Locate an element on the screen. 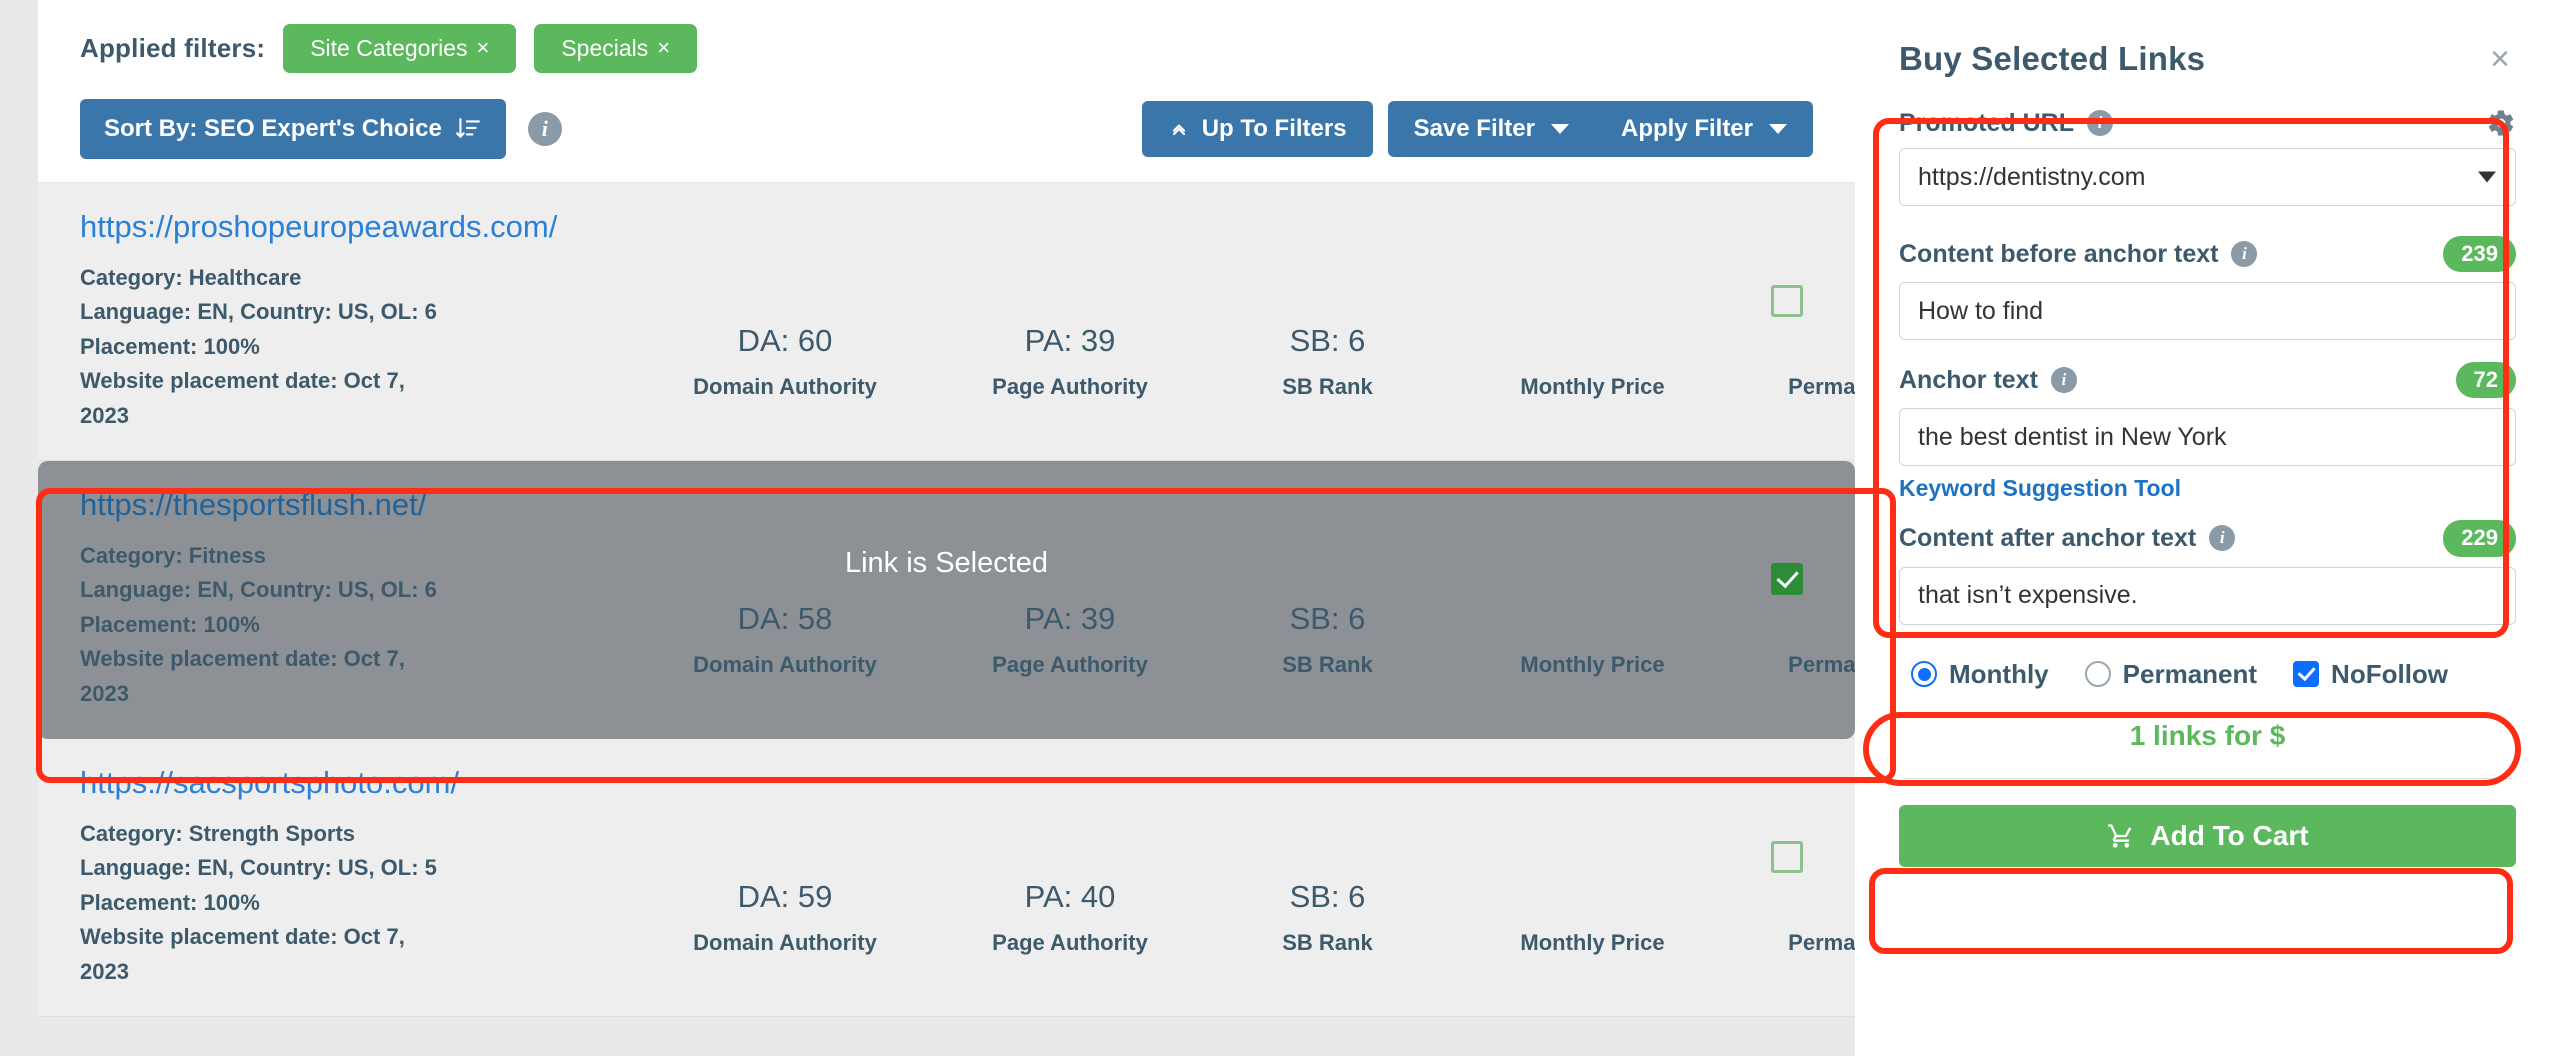  metric-label: Domain Authority is located at coordinates (785, 664).